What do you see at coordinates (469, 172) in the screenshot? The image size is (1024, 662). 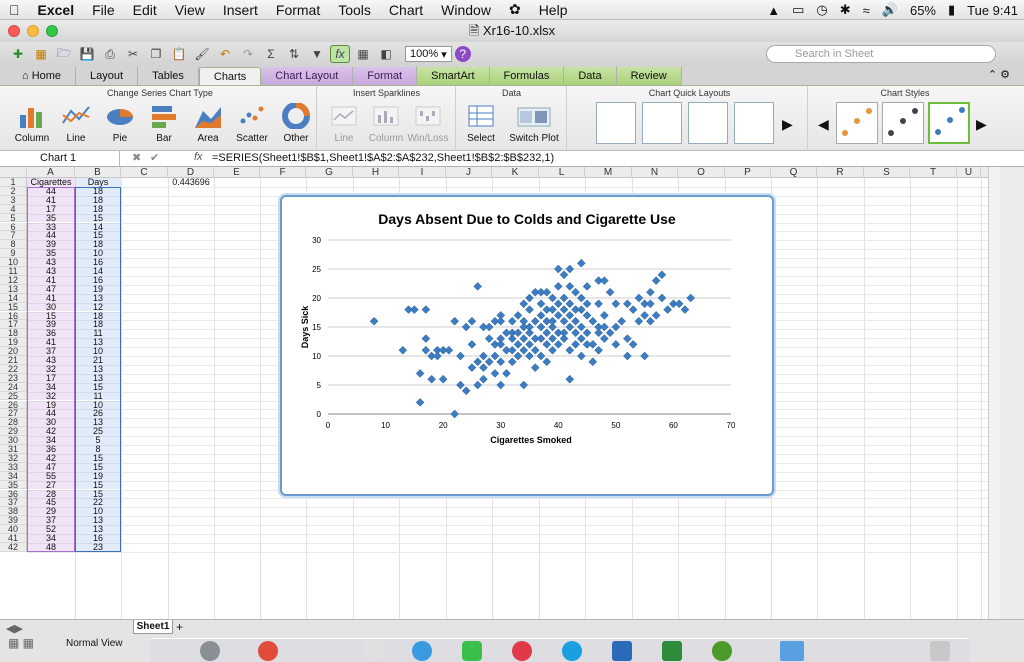 I see `column-header-j: J` at bounding box center [469, 172].